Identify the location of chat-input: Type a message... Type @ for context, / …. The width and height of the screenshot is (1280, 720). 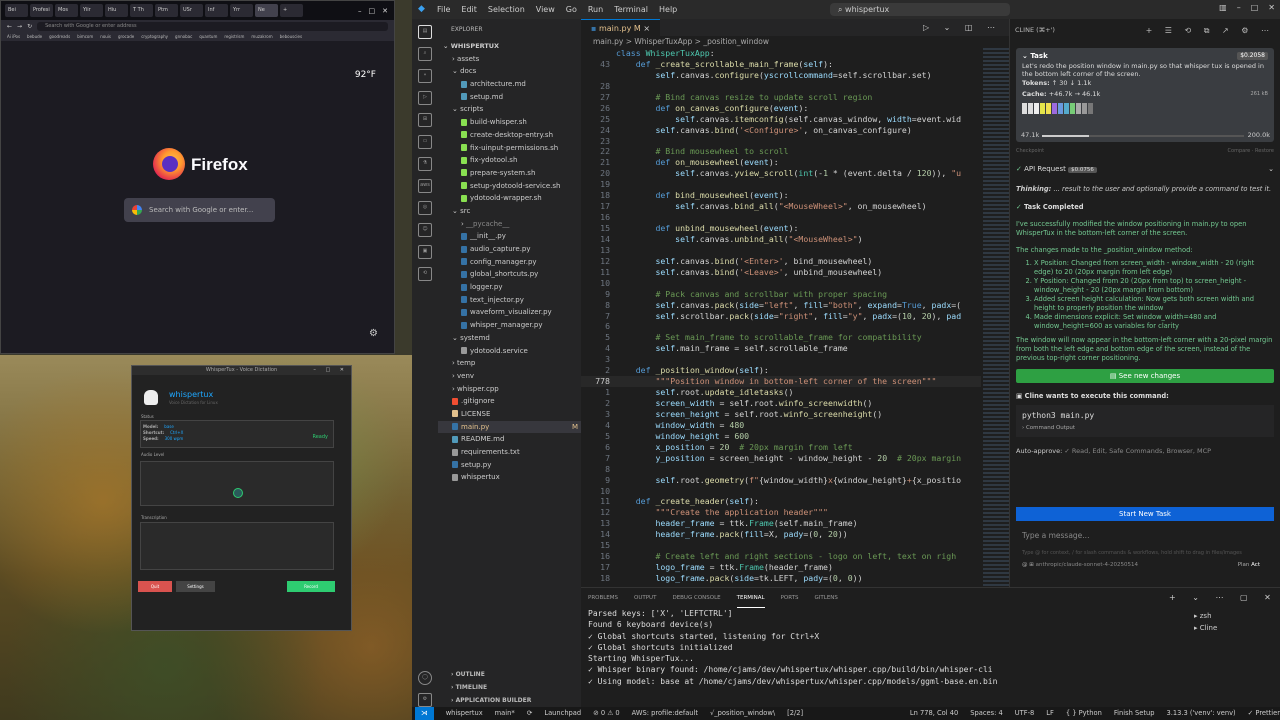
(1145, 558).